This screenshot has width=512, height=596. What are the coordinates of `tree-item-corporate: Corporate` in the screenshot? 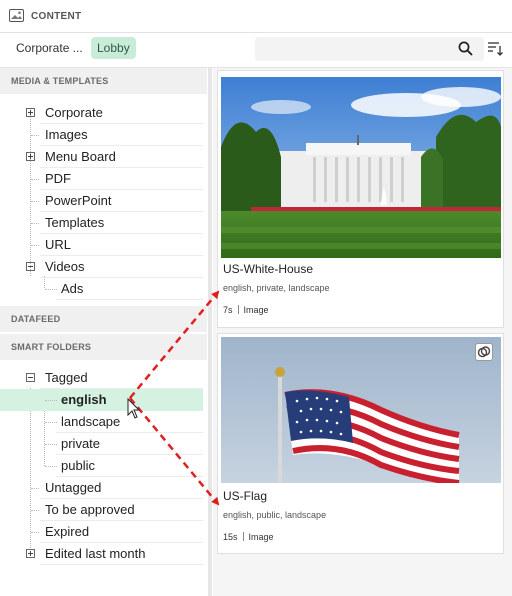 It's located at (101, 113).